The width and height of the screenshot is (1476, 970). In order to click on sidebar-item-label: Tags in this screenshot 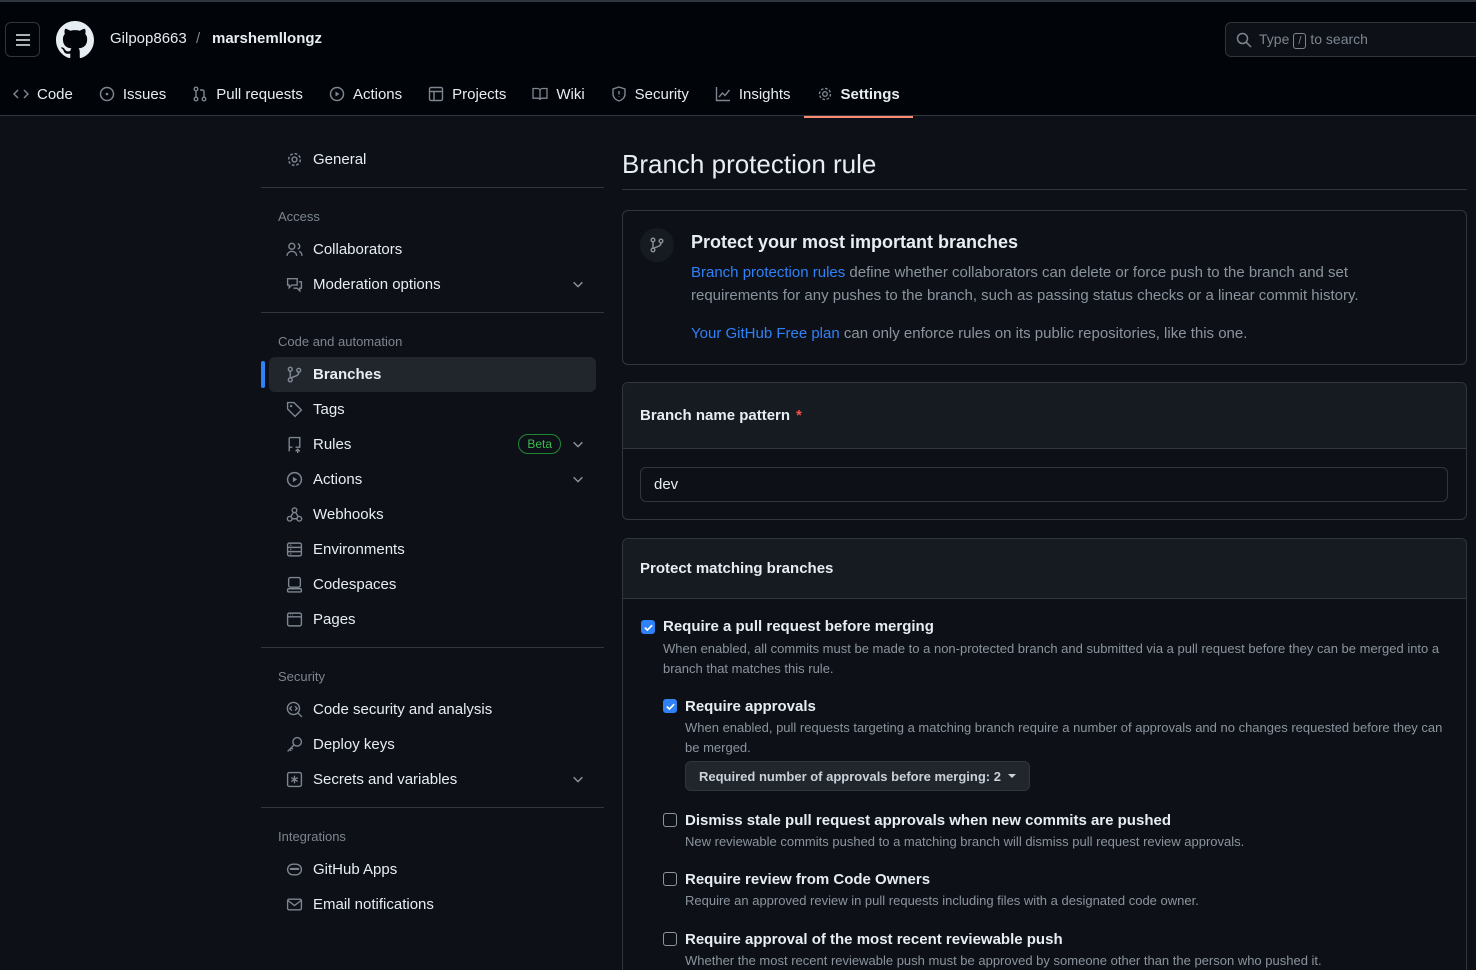, I will do `click(329, 409)`.